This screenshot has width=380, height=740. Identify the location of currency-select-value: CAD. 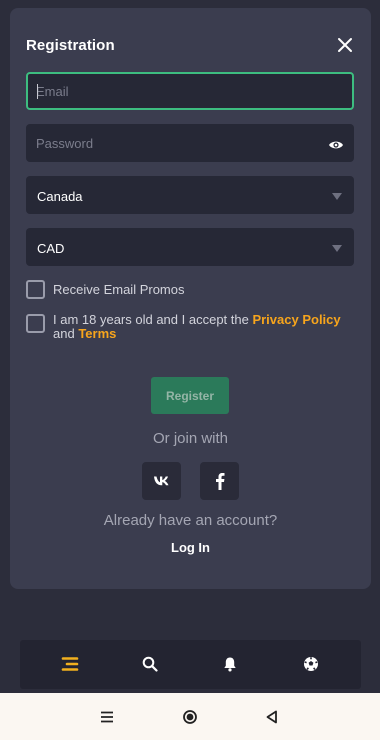
(51, 248).